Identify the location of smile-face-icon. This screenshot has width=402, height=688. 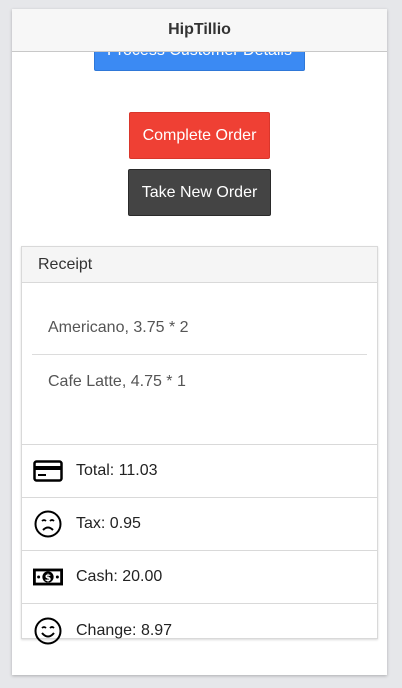
(48, 631).